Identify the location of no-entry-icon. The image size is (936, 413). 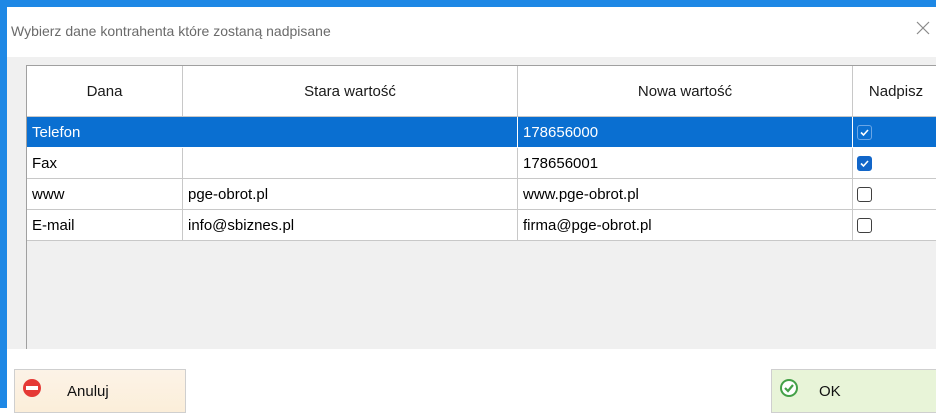
(32, 388).